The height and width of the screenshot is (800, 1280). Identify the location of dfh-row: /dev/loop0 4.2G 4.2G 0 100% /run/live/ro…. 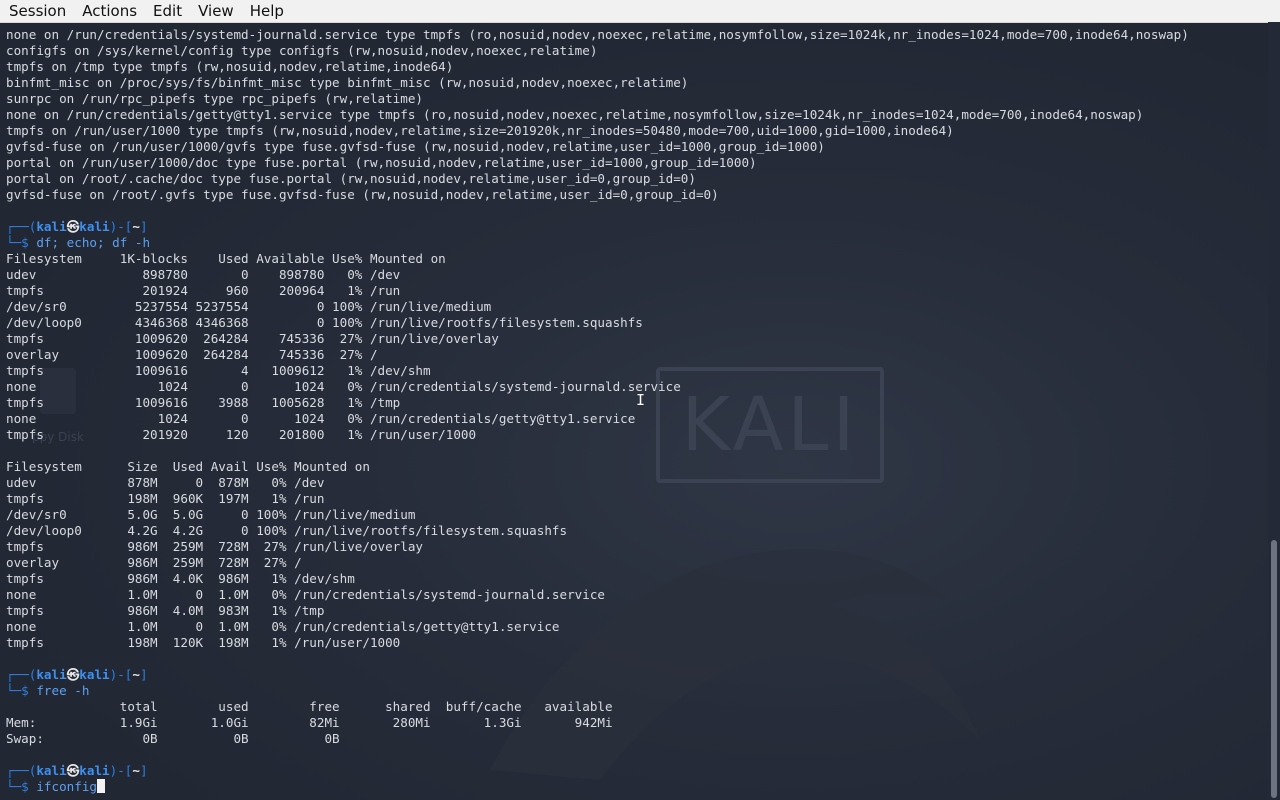
(287, 530).